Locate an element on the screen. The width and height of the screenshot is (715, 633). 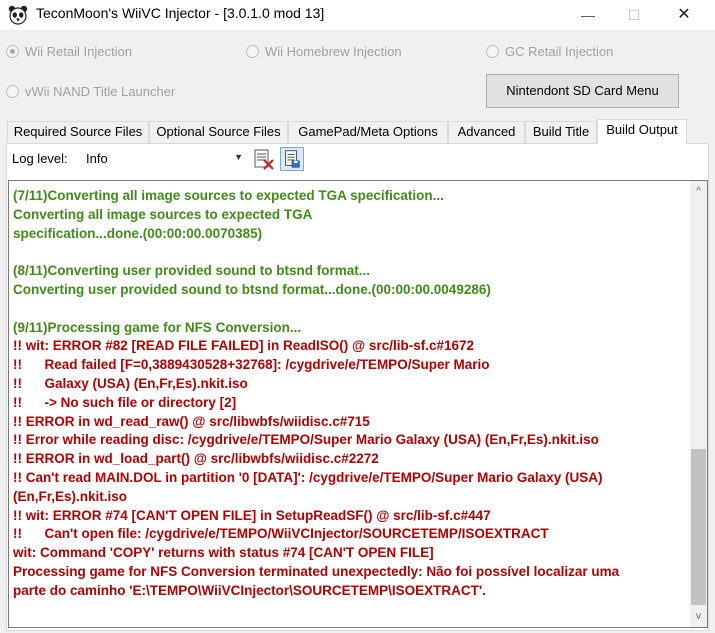
tab-build-output: Build Output is located at coordinates (642, 131).